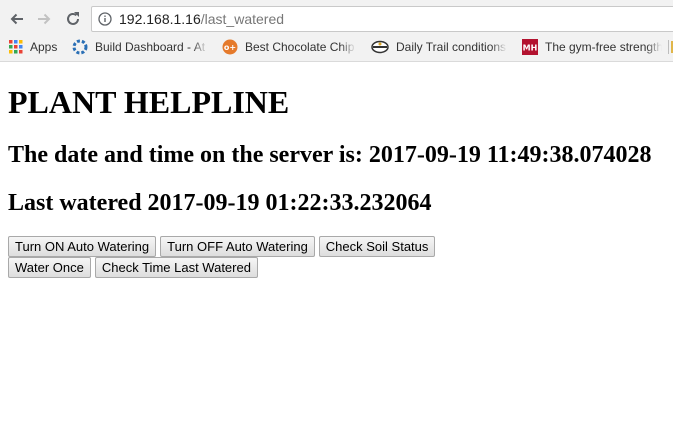  I want to click on check-time-last-watered-button: Check Time Last Watered, so click(176, 267).